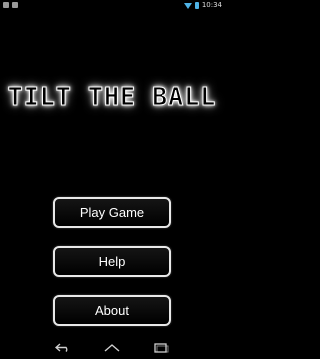 Image resolution: width=320 pixels, height=359 pixels. I want to click on back-button, so click(63, 348).